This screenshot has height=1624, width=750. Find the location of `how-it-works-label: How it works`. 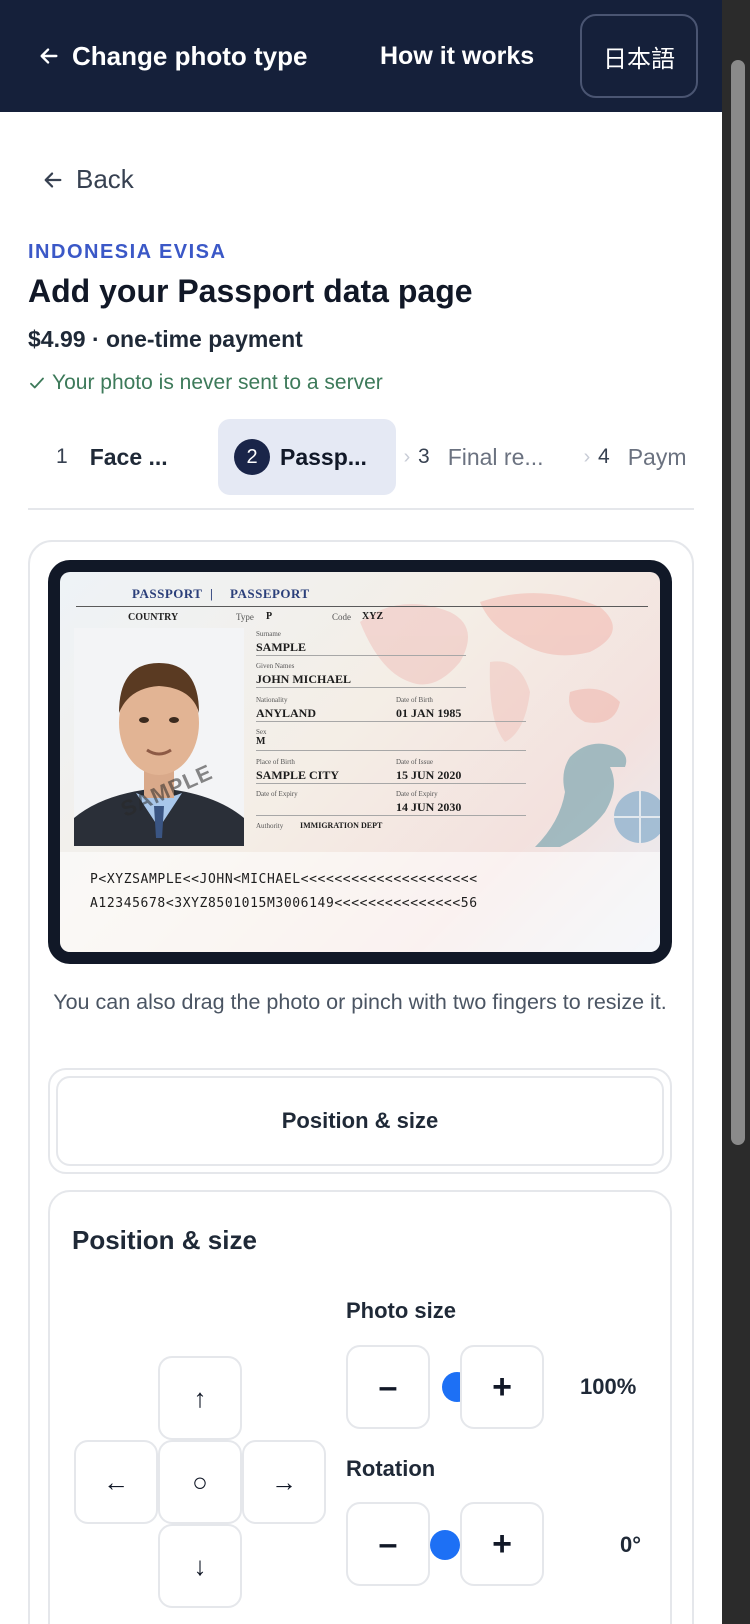

how-it-works-label: How it works is located at coordinates (457, 55).